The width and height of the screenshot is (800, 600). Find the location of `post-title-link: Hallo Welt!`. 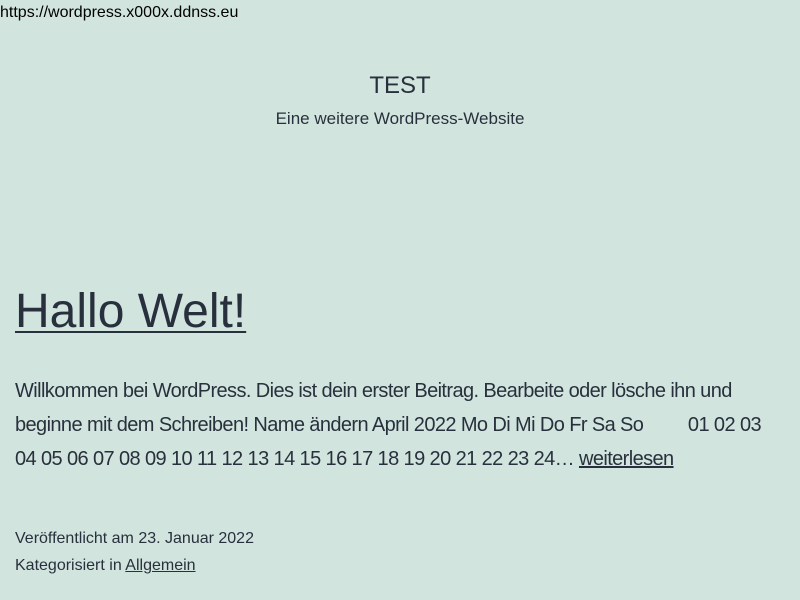

post-title-link: Hallo Welt! is located at coordinates (130, 311).